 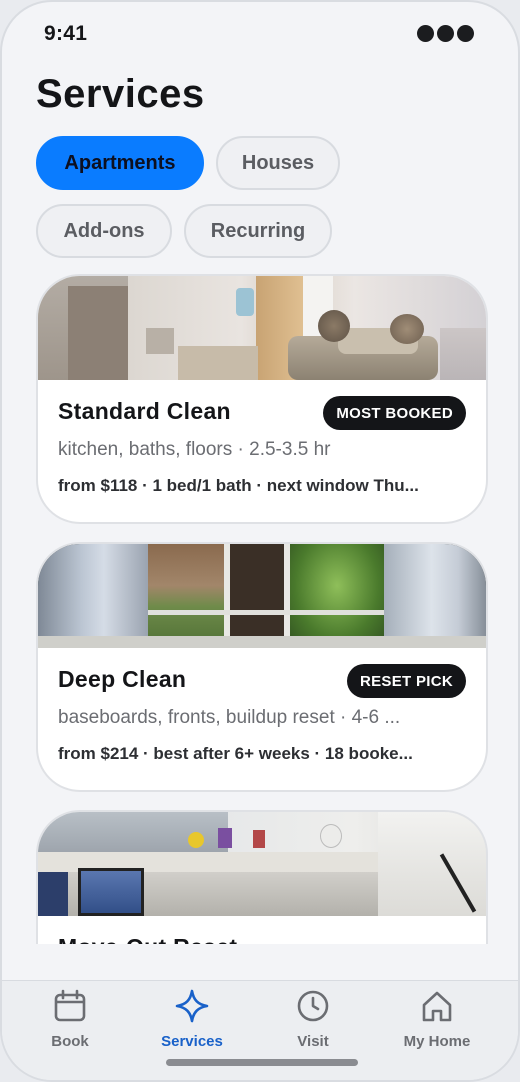 I want to click on filter-chip-houses: Houses, so click(x=278, y=163).